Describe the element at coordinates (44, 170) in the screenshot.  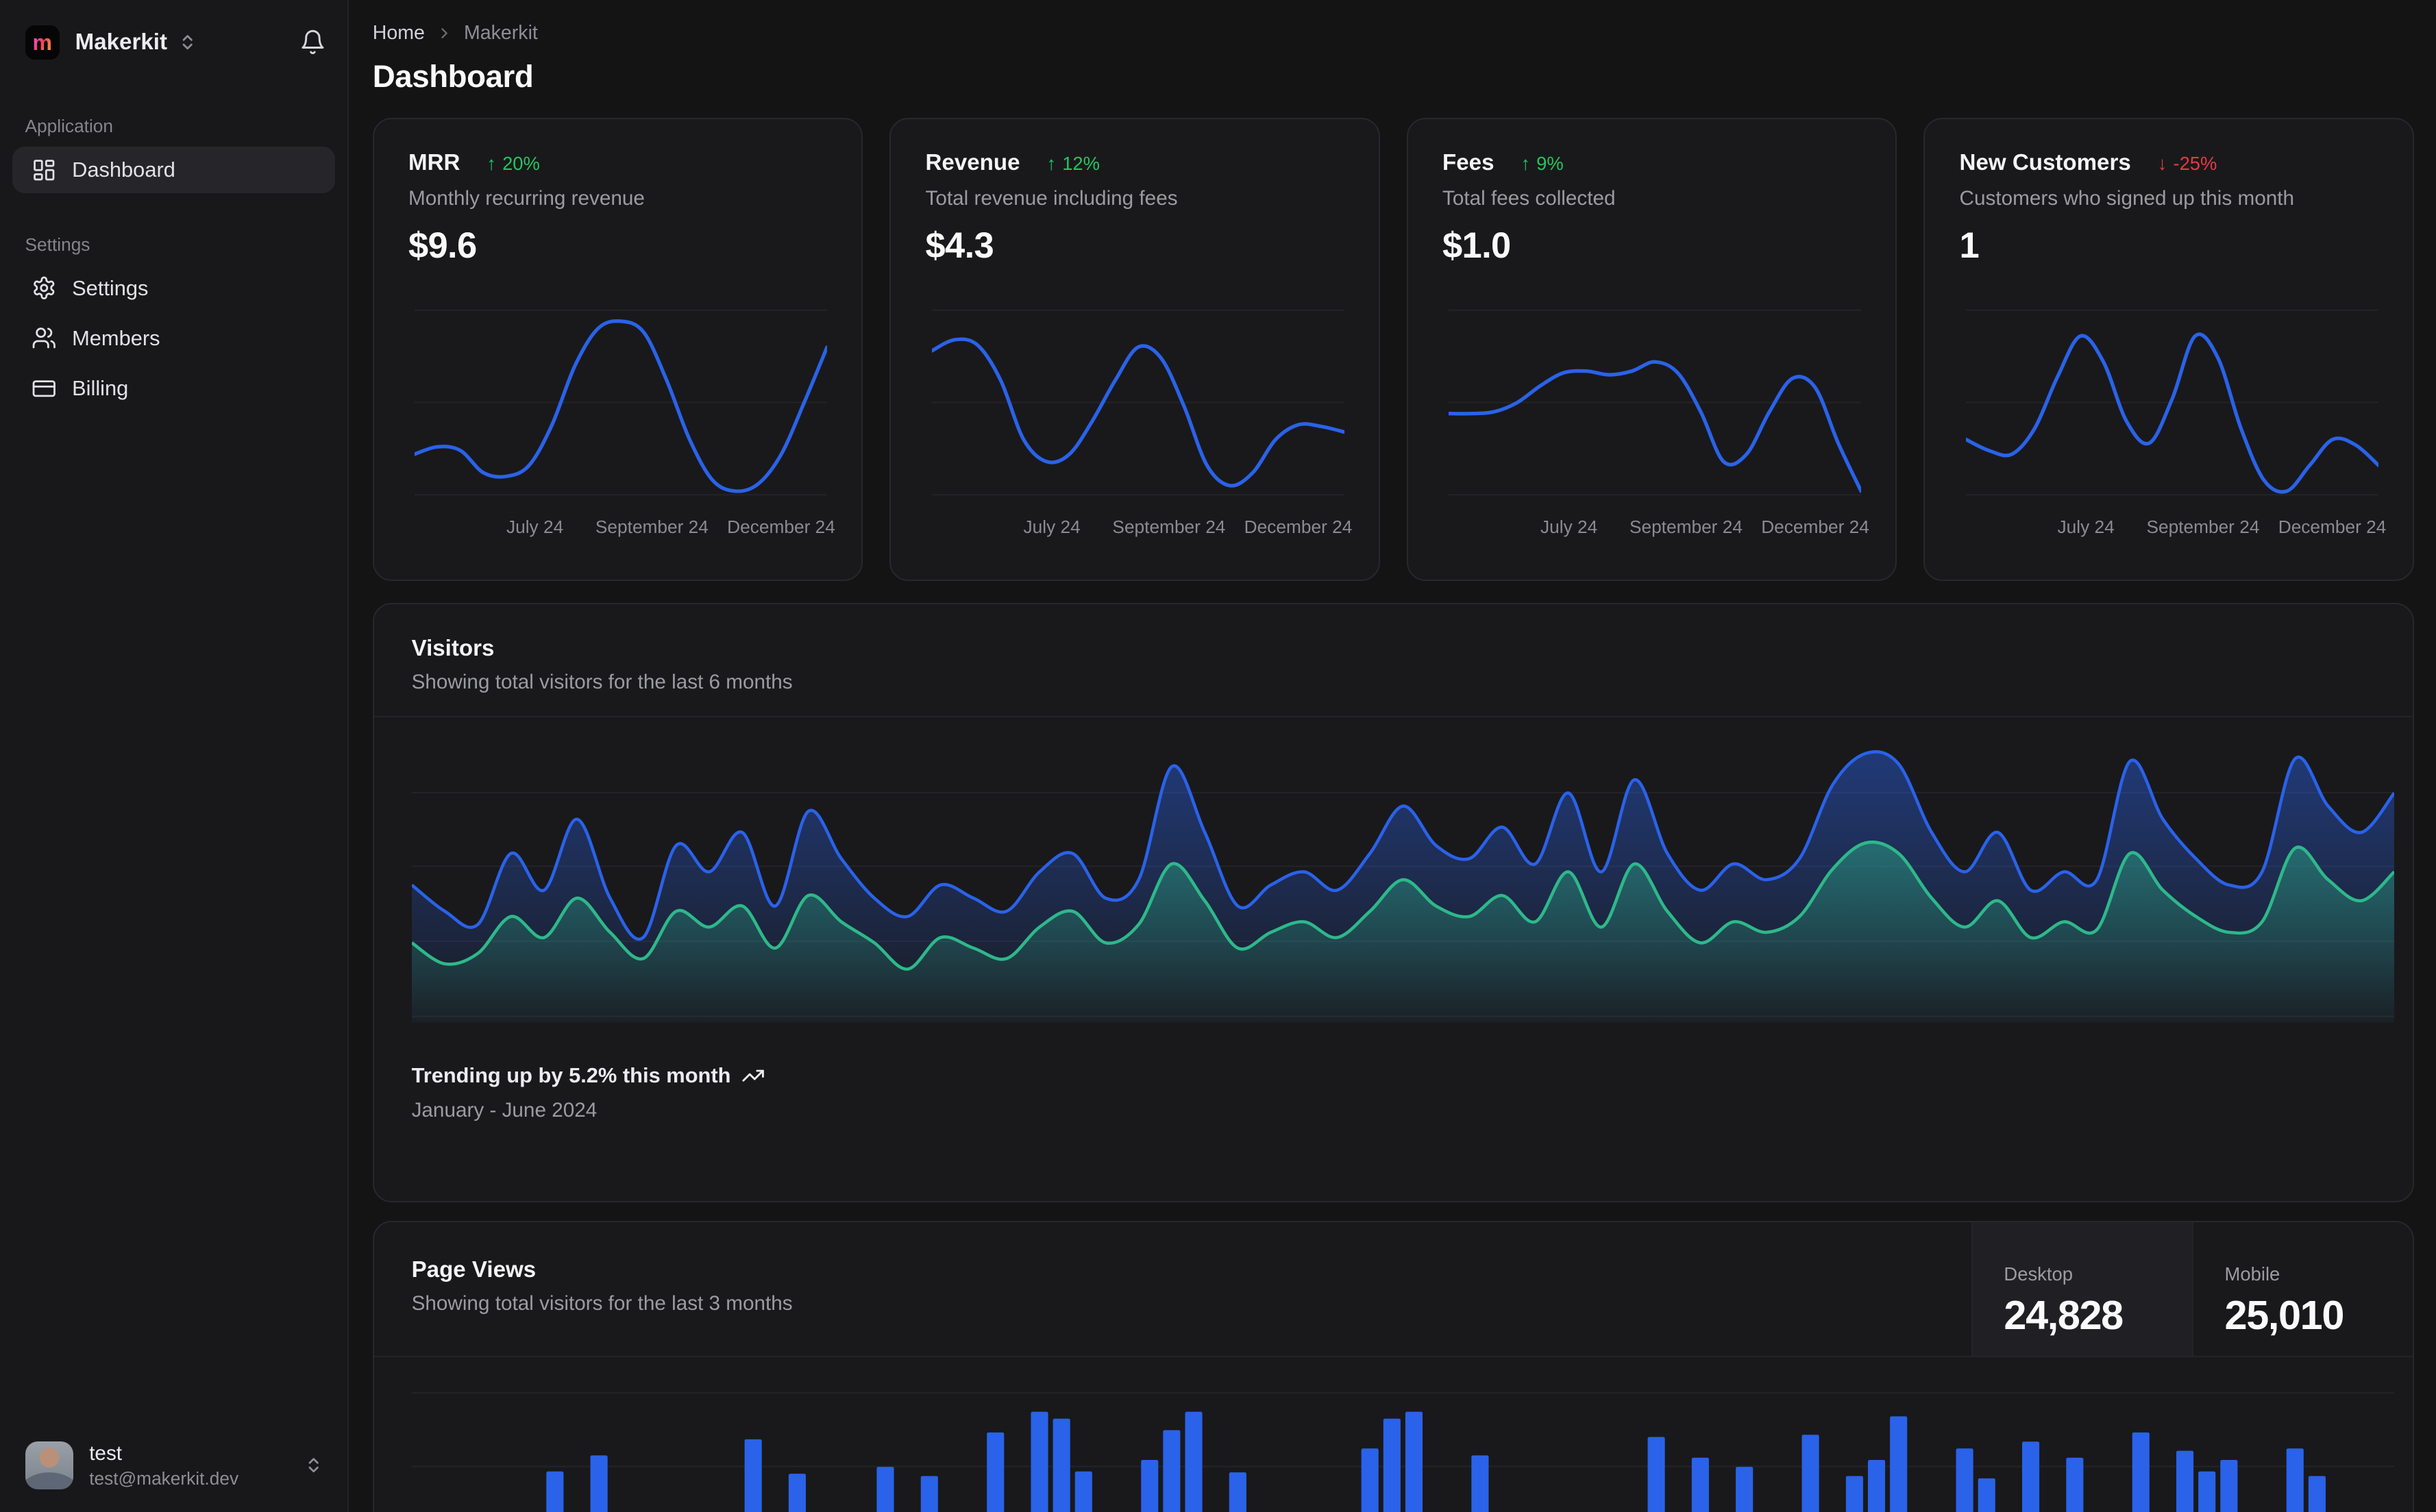
I see `layout-dashboard-icon` at that location.